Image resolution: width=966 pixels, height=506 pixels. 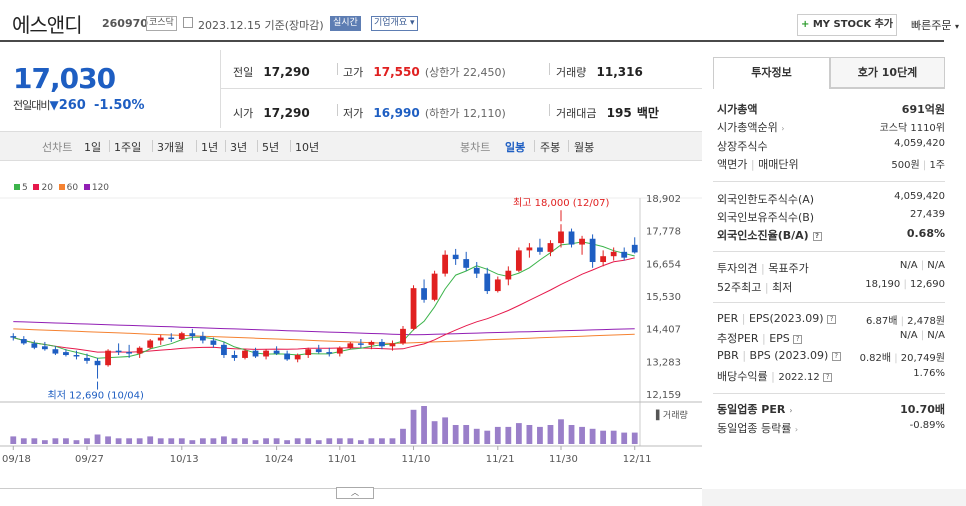 What do you see at coordinates (936, 265) in the screenshot?
I see `target-value: N/A` at bounding box center [936, 265].